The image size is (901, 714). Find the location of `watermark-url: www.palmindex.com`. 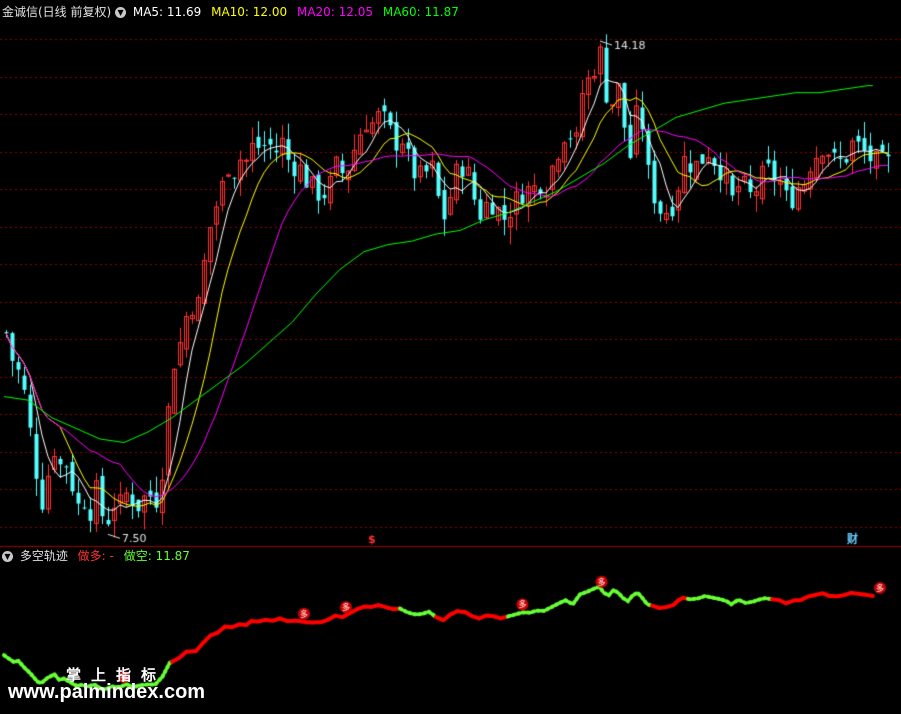

watermark-url: www.palmindex.com is located at coordinates (107, 692).